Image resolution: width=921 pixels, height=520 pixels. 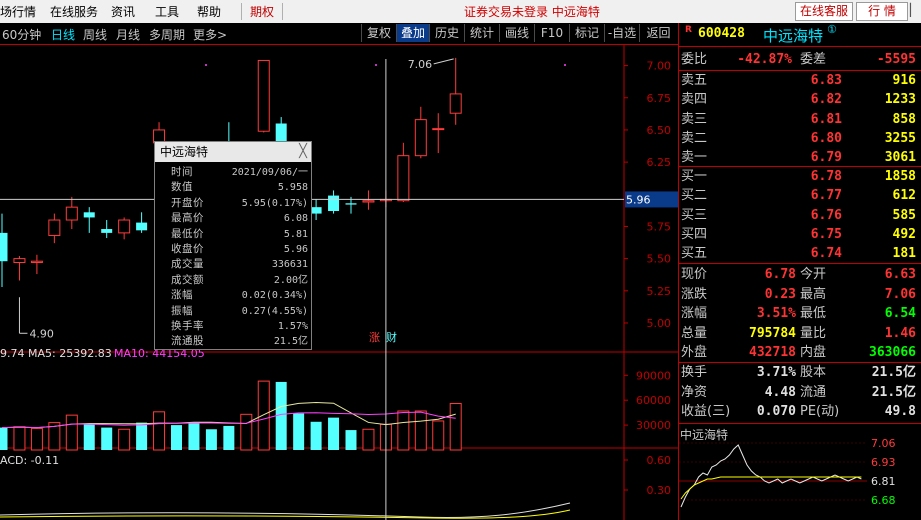 I want to click on tab-daily: 日线, so click(x=63, y=34).